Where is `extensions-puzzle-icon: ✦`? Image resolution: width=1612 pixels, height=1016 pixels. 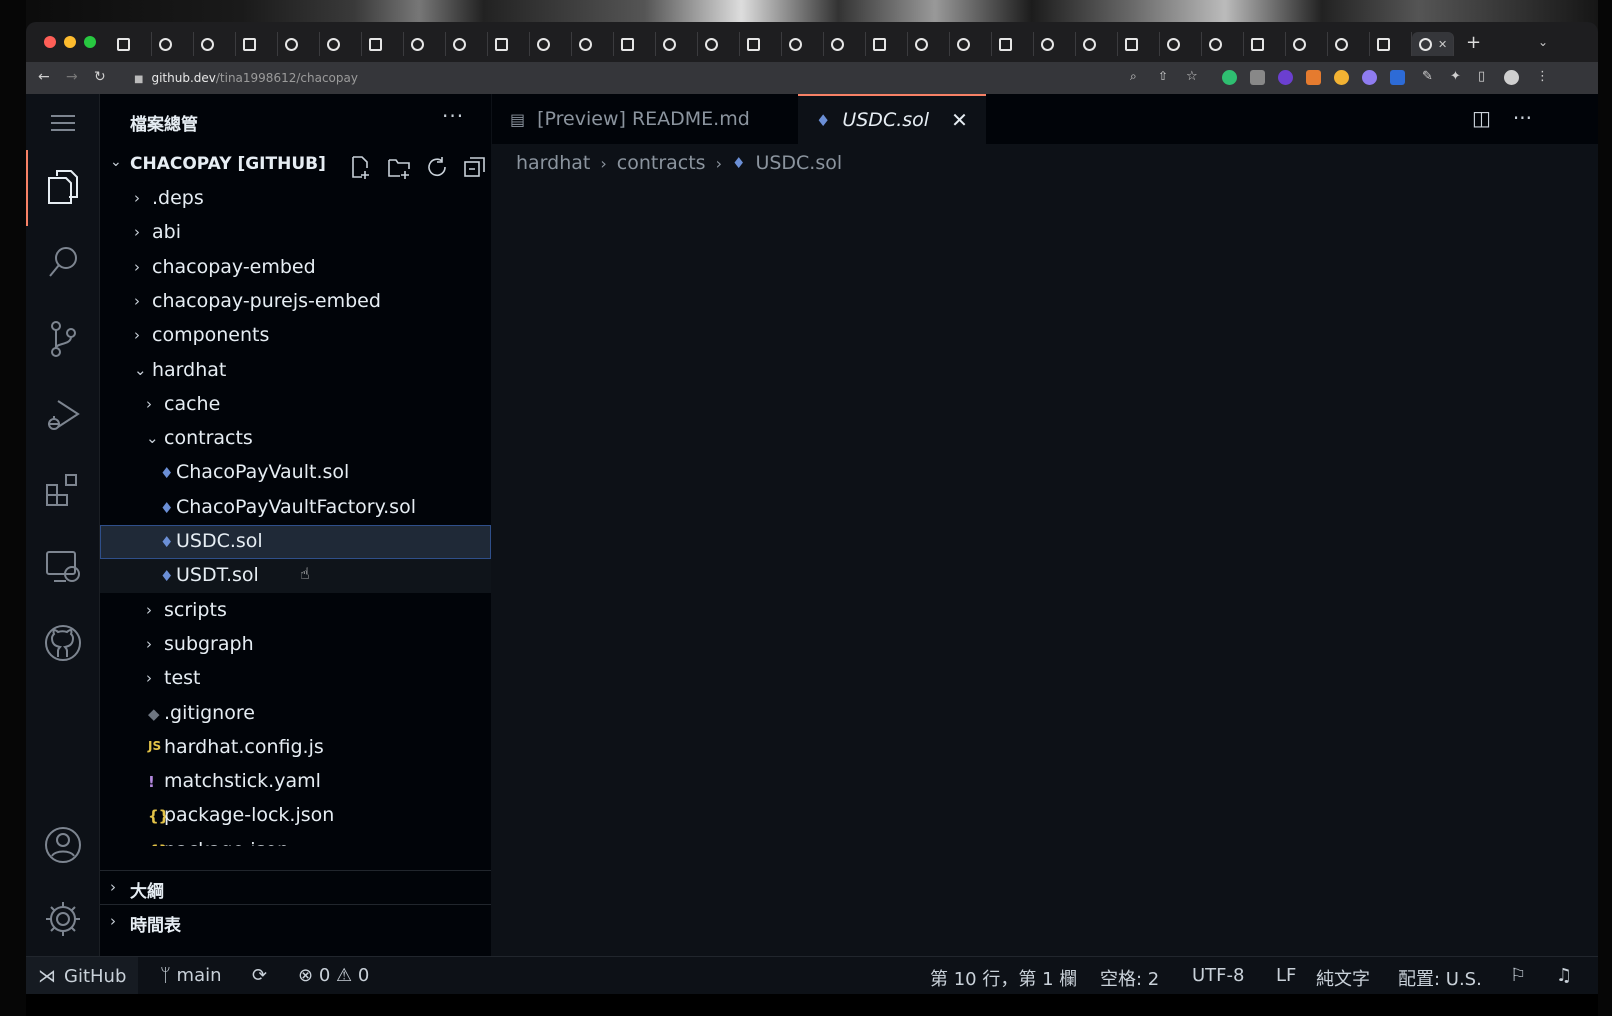 extensions-puzzle-icon: ✦ is located at coordinates (1455, 76).